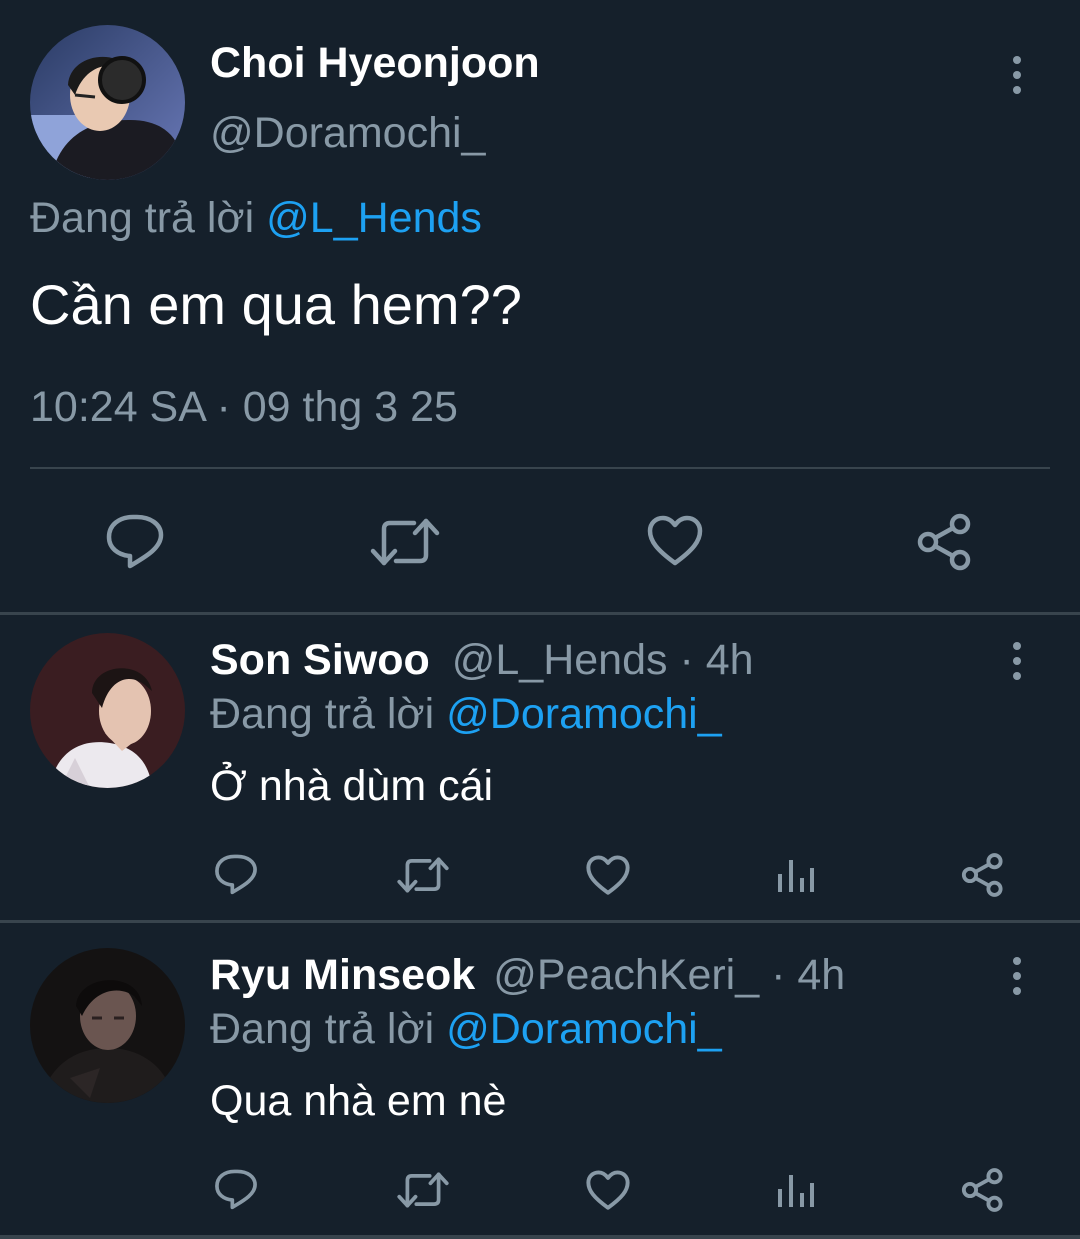 The width and height of the screenshot is (1080, 1239). I want to click on tweet-text: Cần em qua hem??, so click(276, 304).